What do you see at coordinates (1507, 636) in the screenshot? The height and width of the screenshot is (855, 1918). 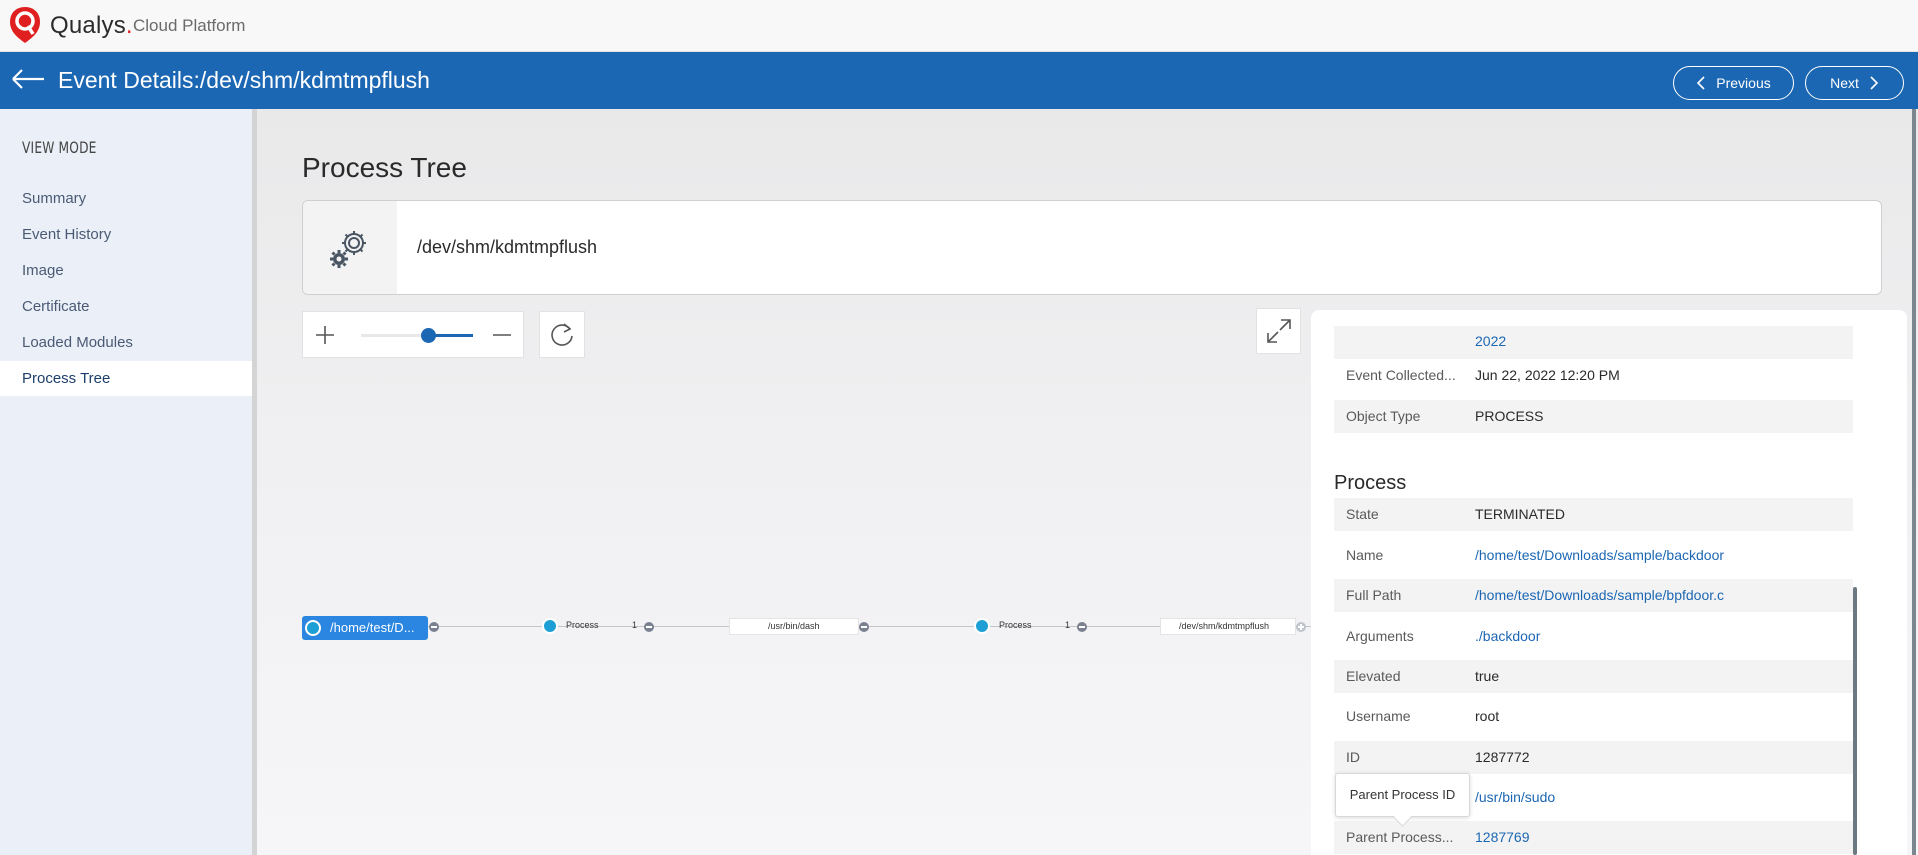 I see `detail-value: ./backdoor` at bounding box center [1507, 636].